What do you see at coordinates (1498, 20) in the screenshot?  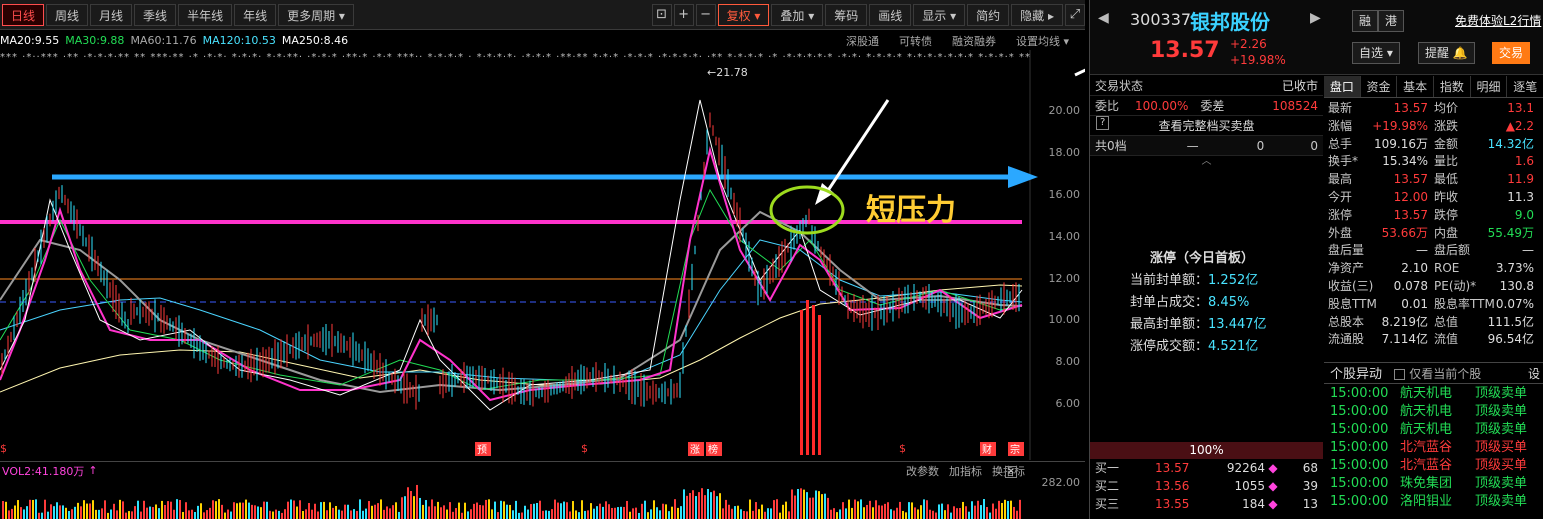 I see `promo-link: 免费体验L2行情` at bounding box center [1498, 20].